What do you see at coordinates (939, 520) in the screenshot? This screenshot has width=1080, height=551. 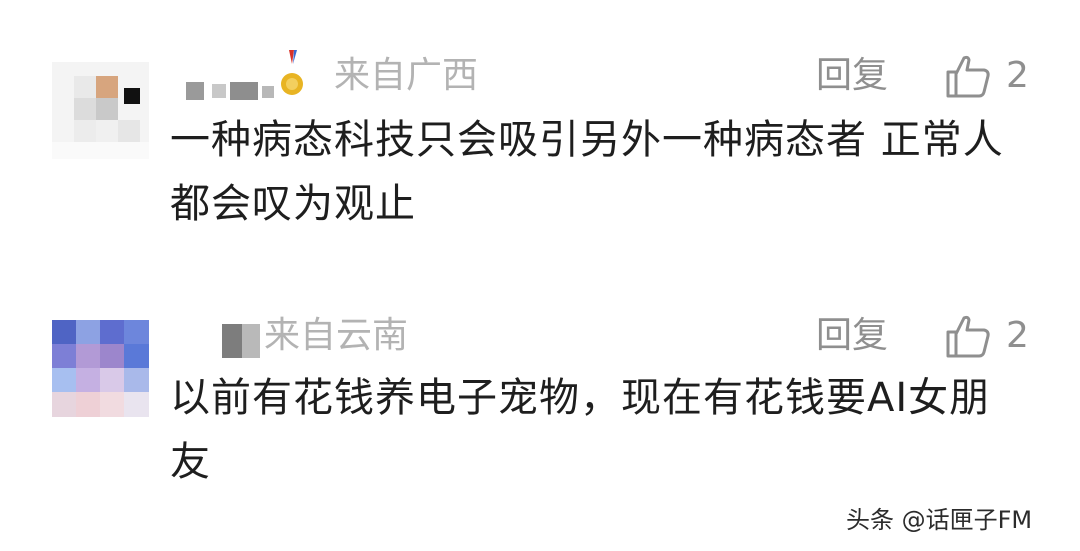 I see `source-watermark: 头条 @话匣子FM` at bounding box center [939, 520].